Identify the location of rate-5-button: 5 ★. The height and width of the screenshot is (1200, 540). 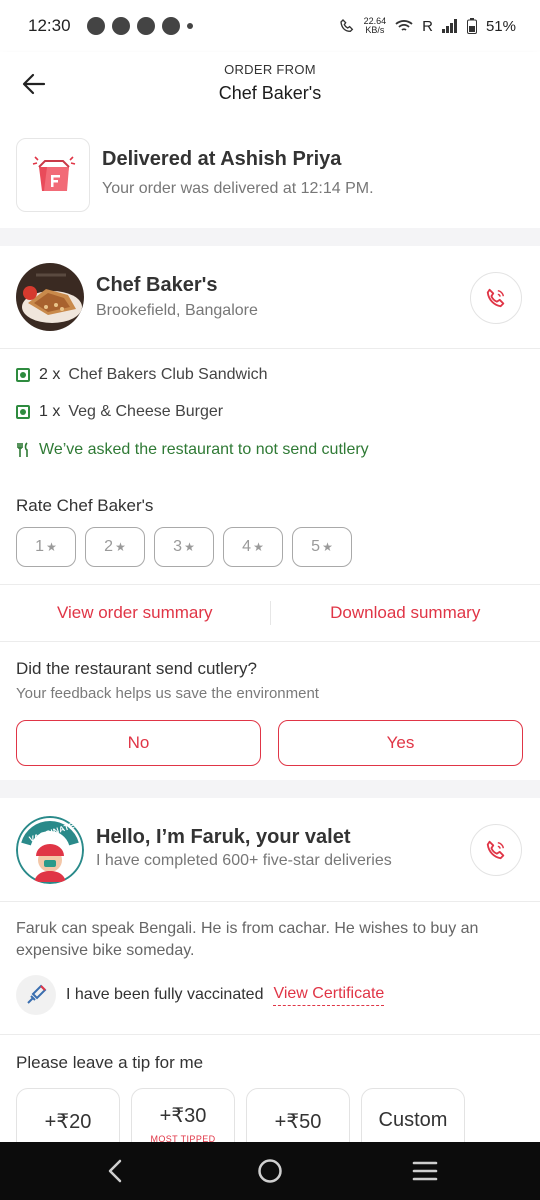
(322, 547).